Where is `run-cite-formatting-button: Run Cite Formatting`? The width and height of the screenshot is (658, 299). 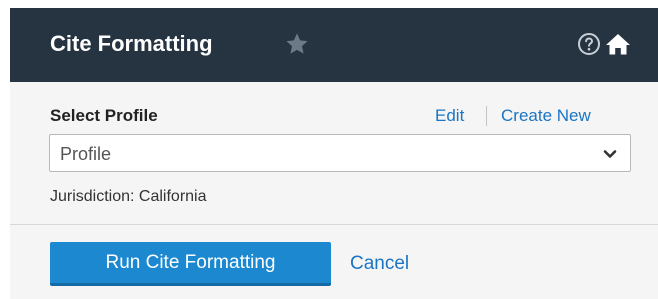 run-cite-formatting-button: Run Cite Formatting is located at coordinates (190, 264).